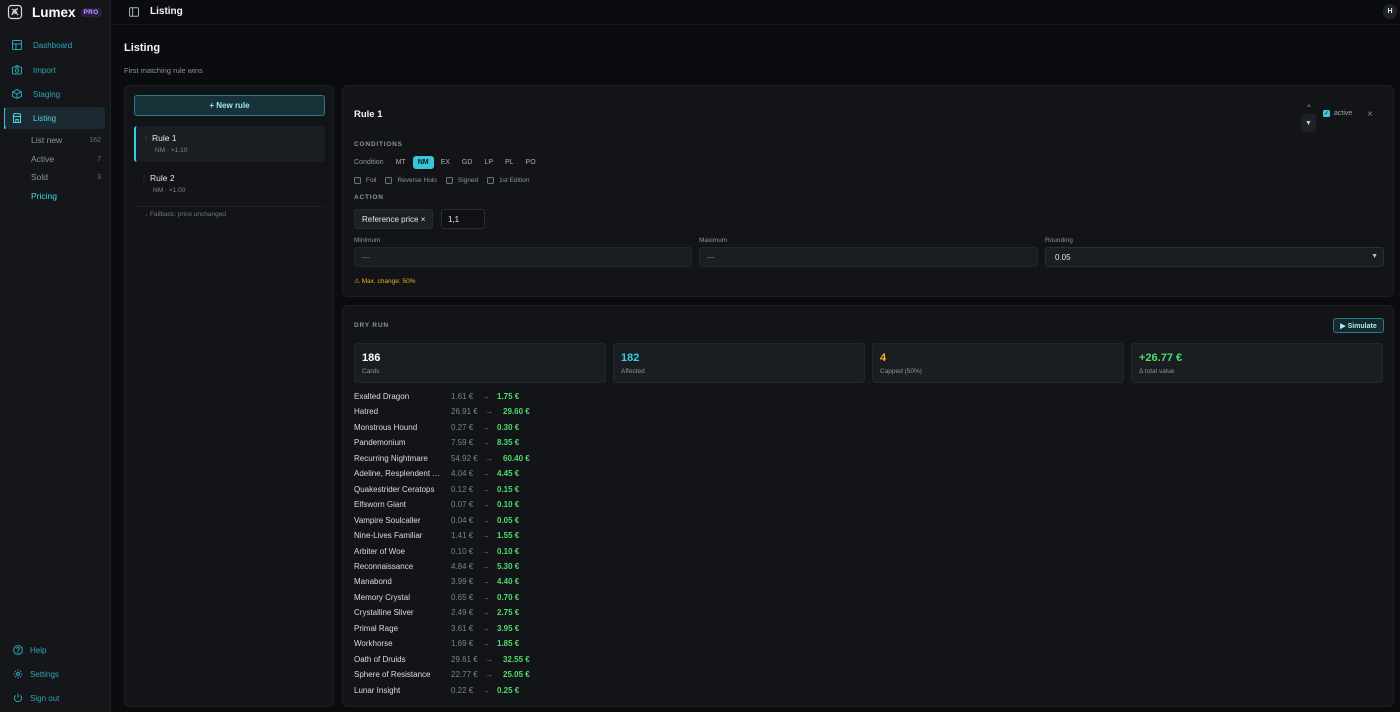 This screenshot has height=712, width=1400. Describe the element at coordinates (462, 489) in the screenshot. I see `old-price: 0.12 €` at that location.